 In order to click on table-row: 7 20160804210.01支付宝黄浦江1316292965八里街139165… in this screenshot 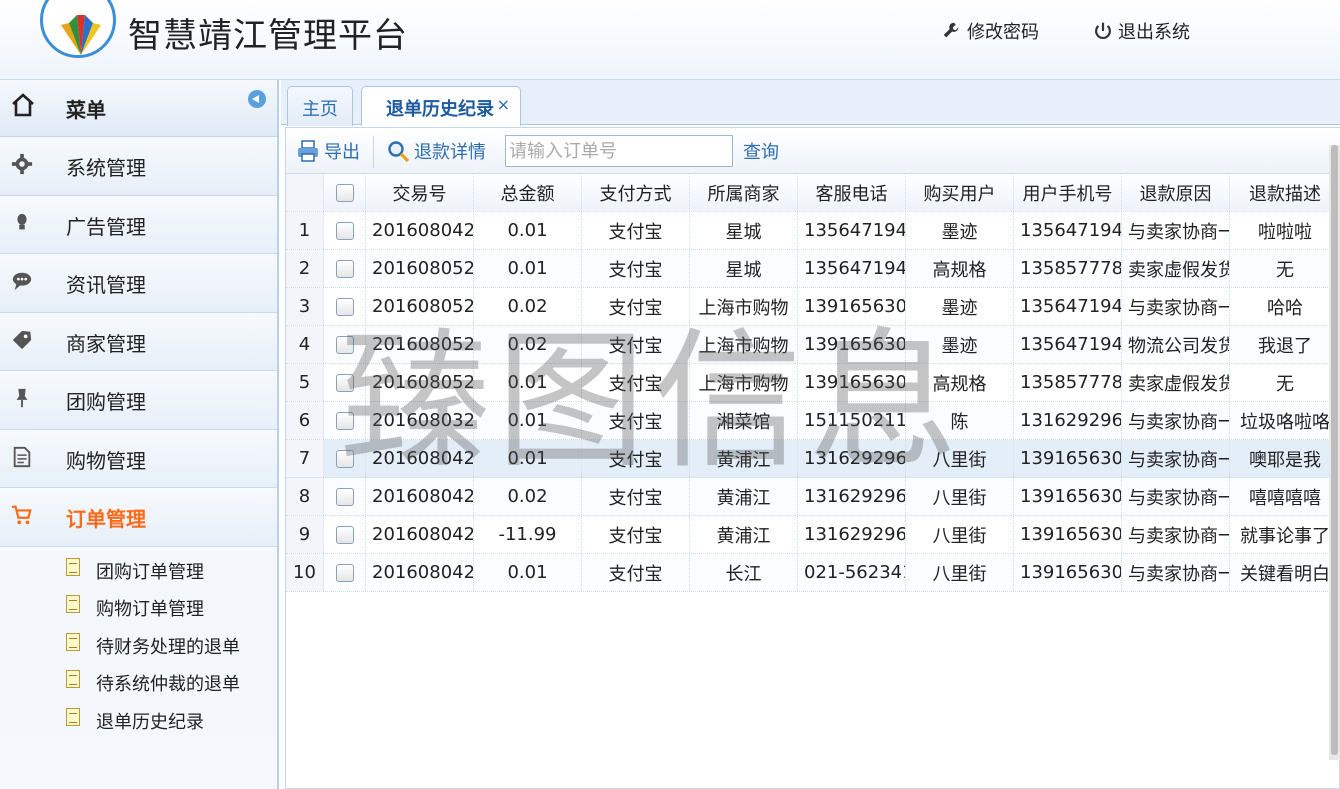, I will do `click(813, 459)`.